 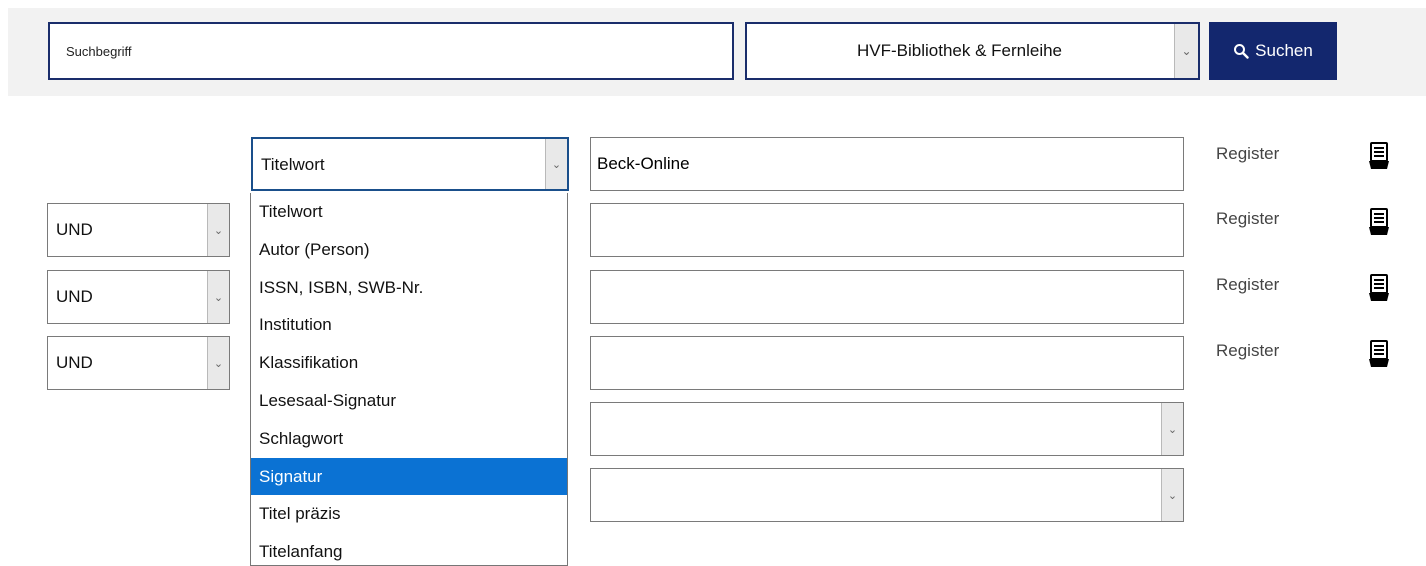 I want to click on catalog-select: HVF-Bibliothek & Fernleihe ⌄, so click(x=972, y=51).